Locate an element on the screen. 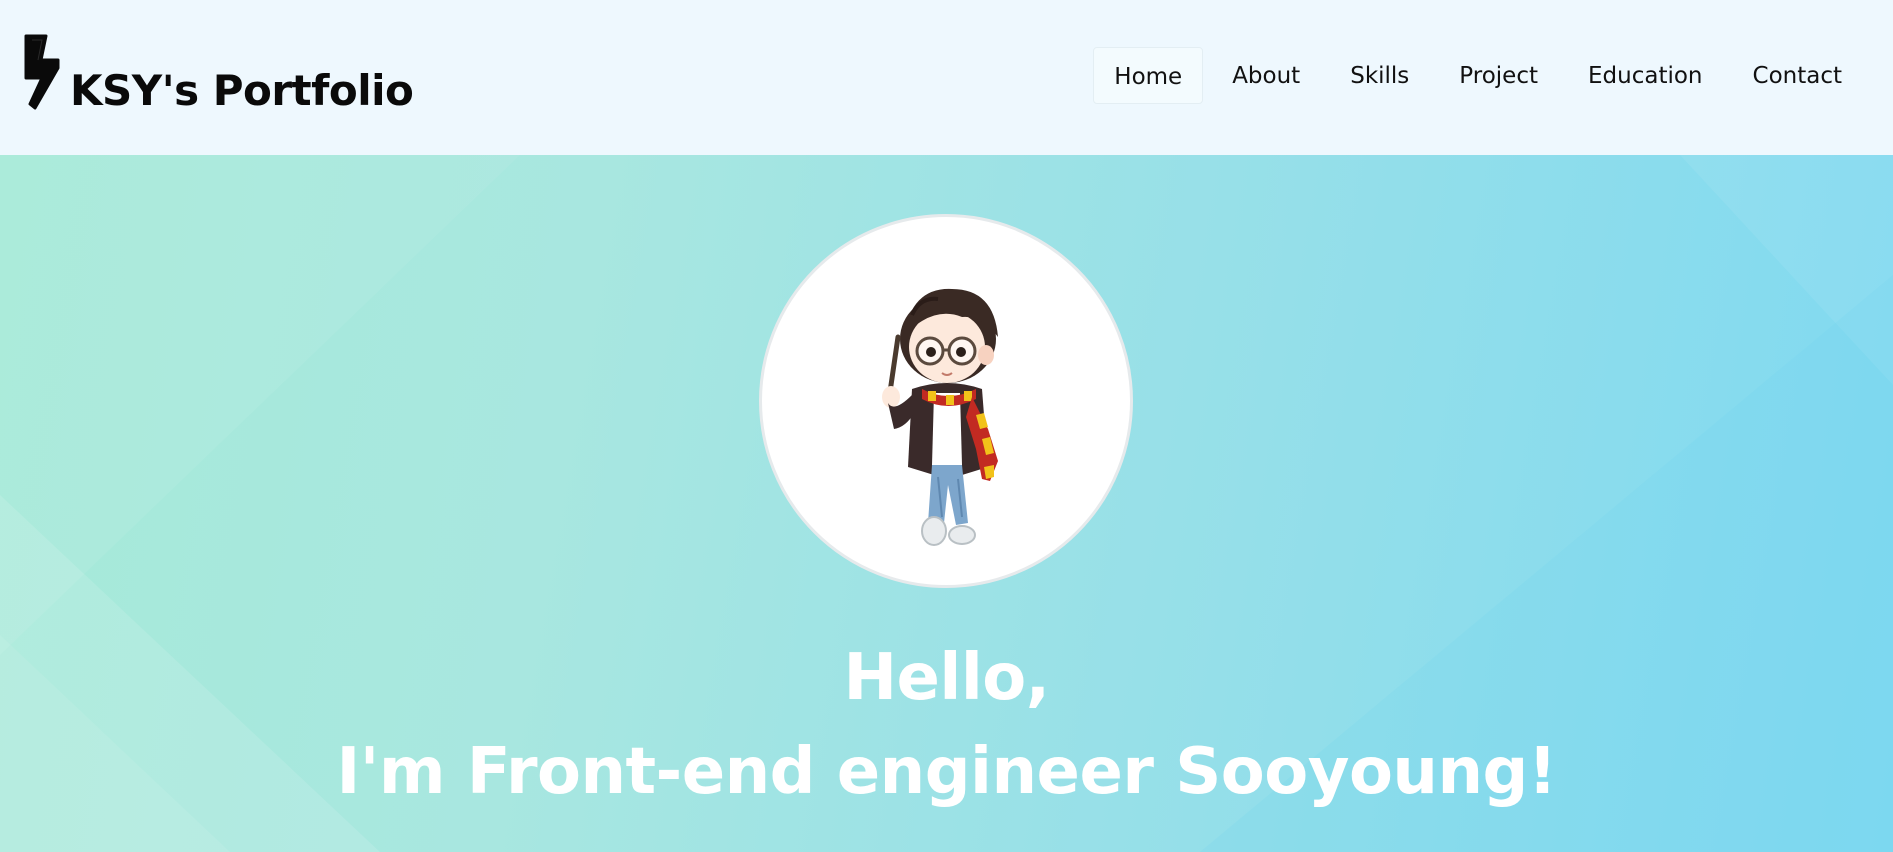 Image resolution: width=1893 pixels, height=852 pixels. nav-item-home: Home is located at coordinates (1148, 75).